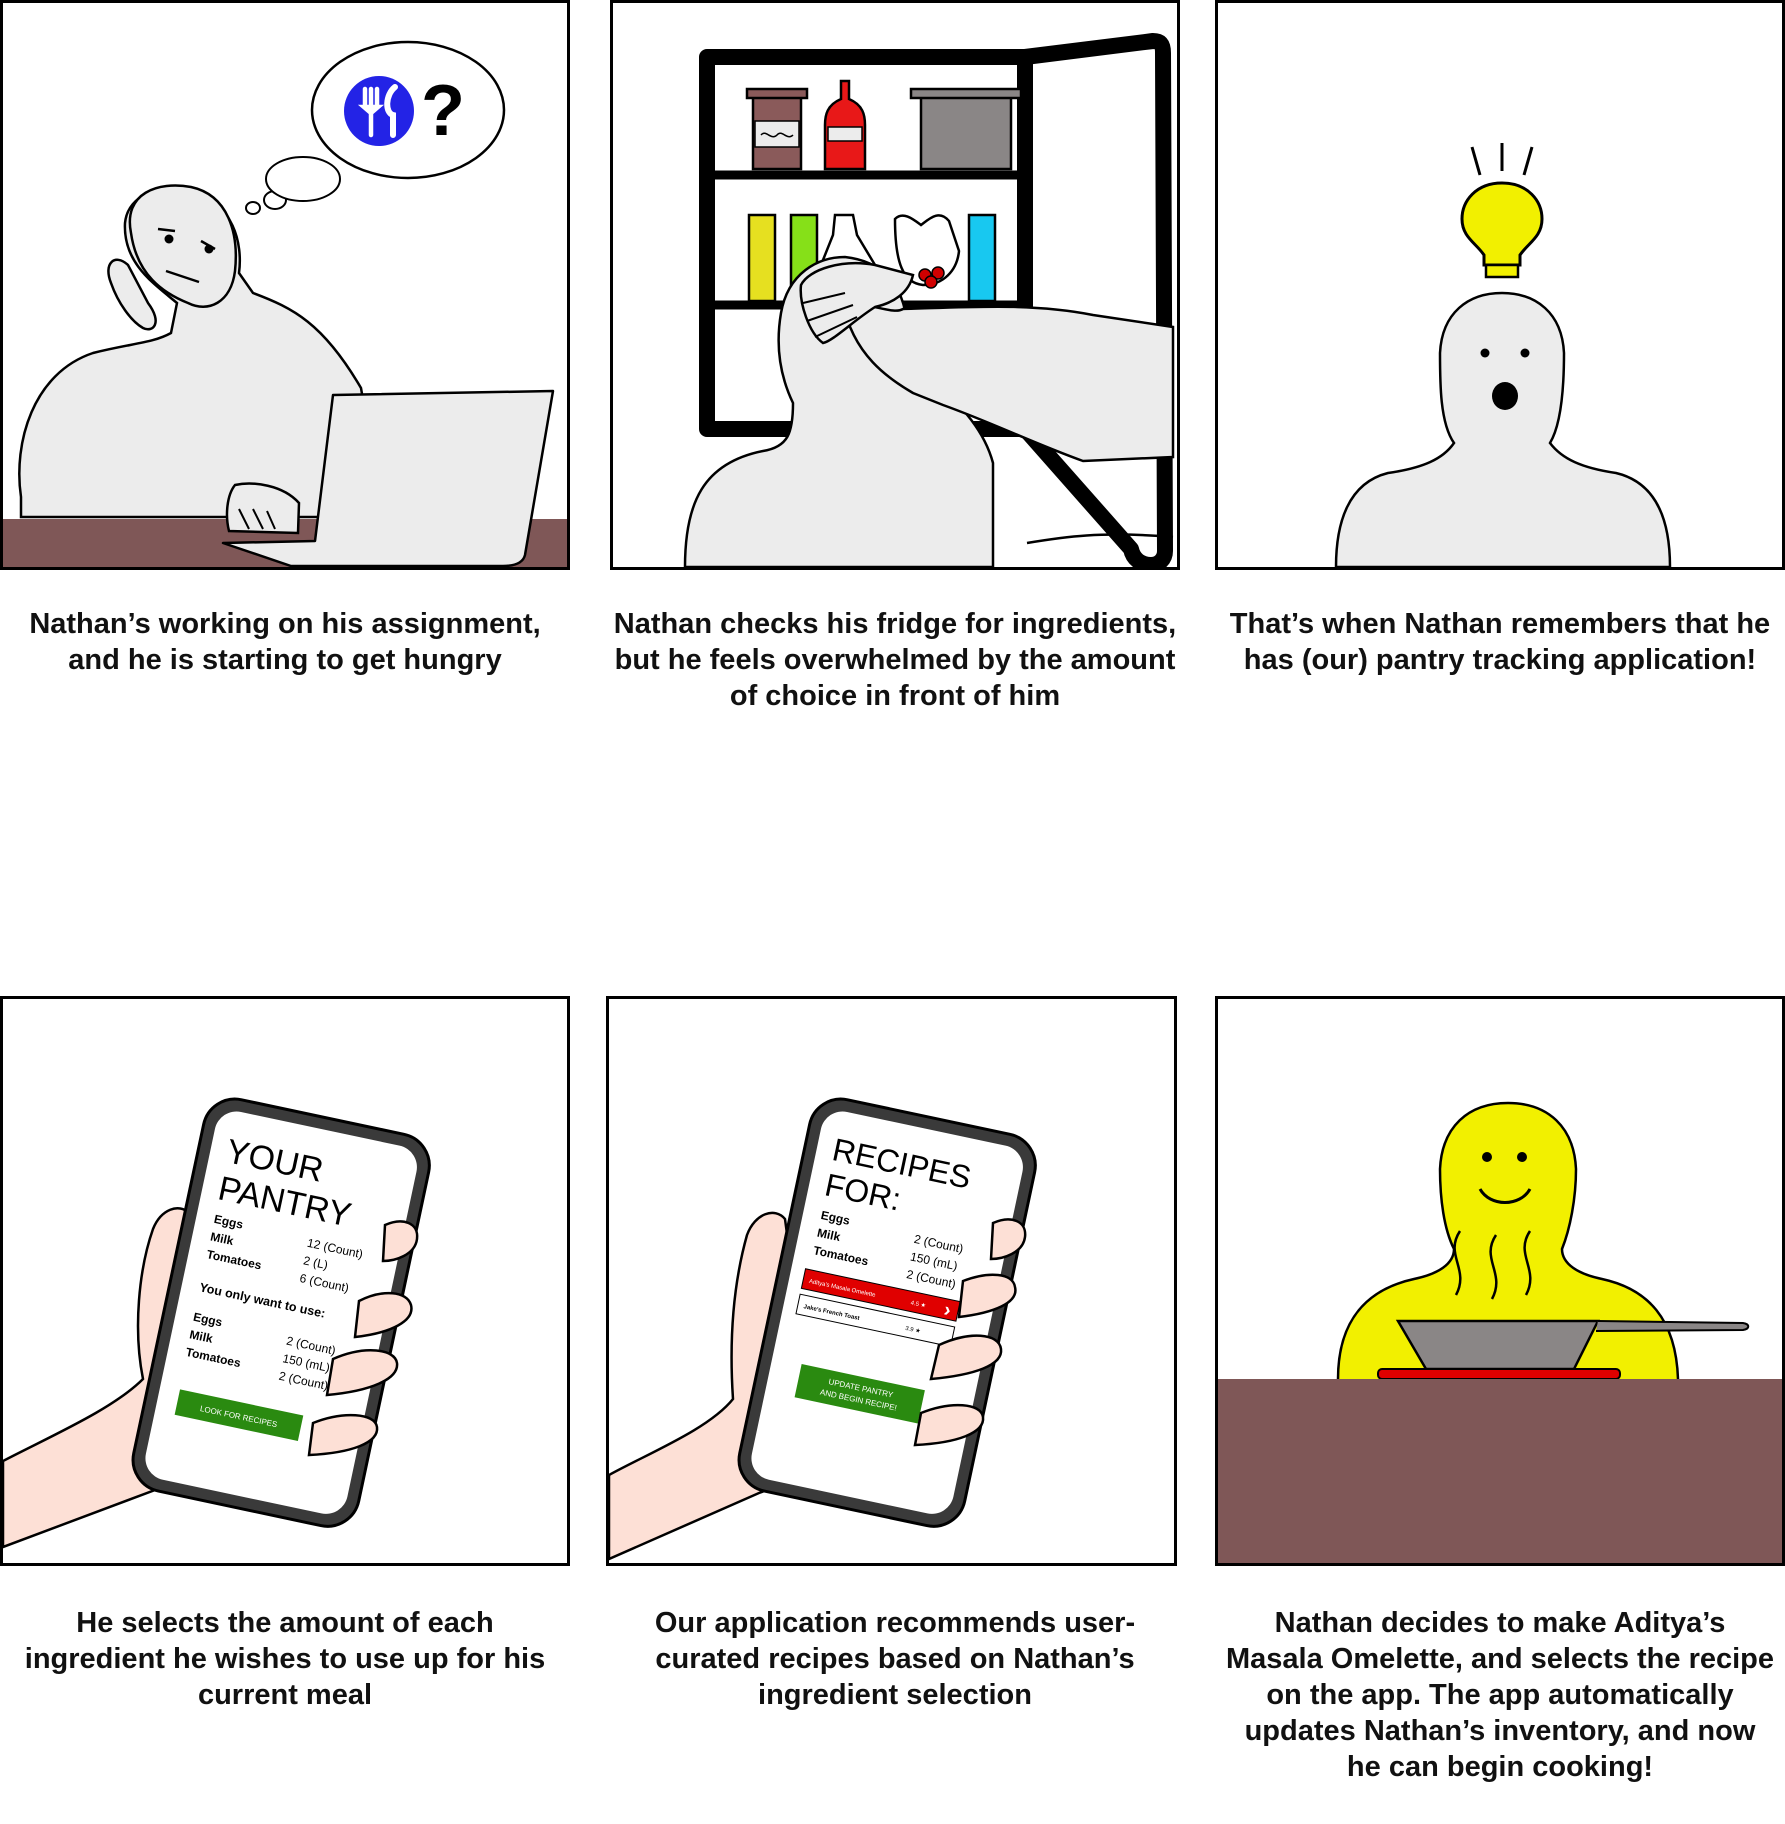  I want to click on bottle-yellow, so click(762, 258).